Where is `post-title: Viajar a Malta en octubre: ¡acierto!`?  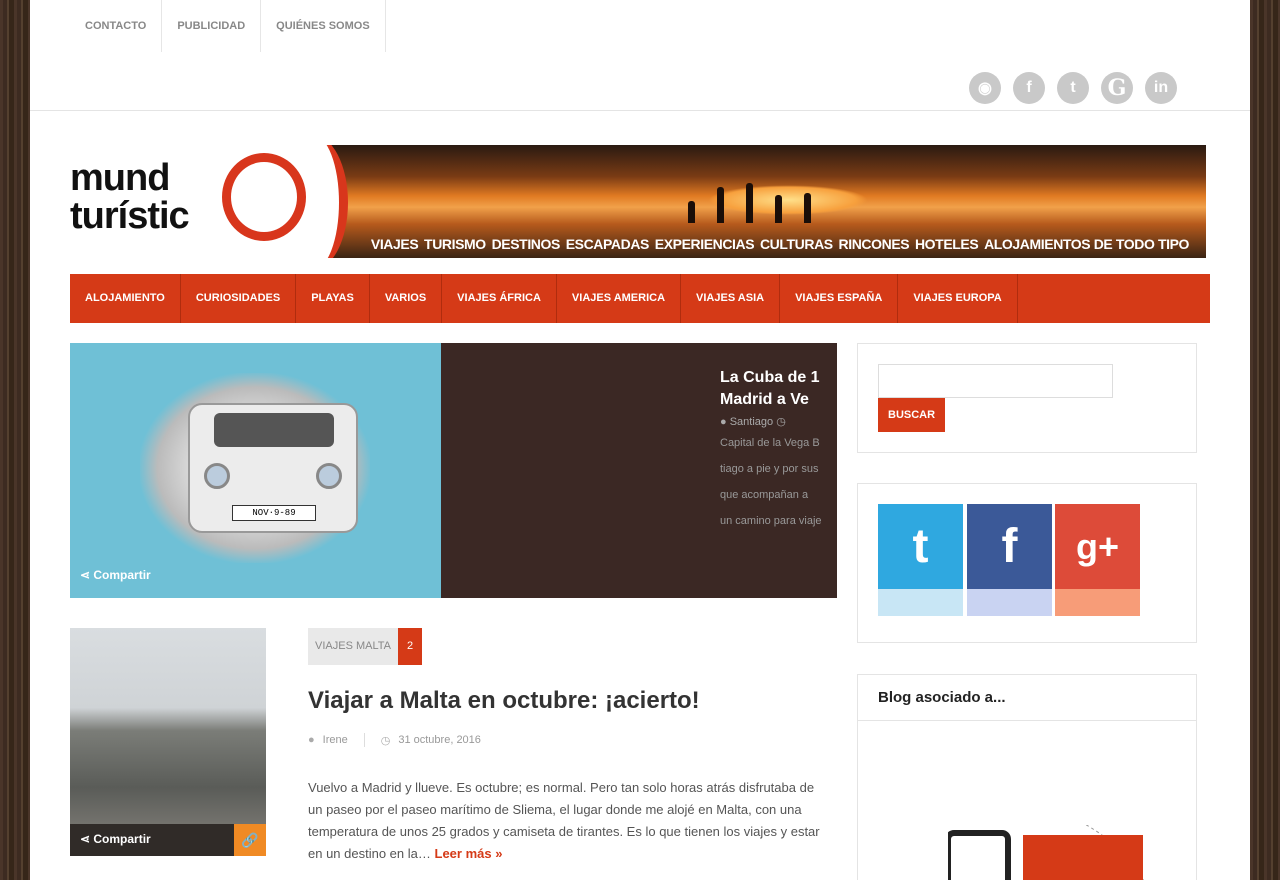 post-title: Viajar a Malta en octubre: ¡acierto! is located at coordinates (564, 701).